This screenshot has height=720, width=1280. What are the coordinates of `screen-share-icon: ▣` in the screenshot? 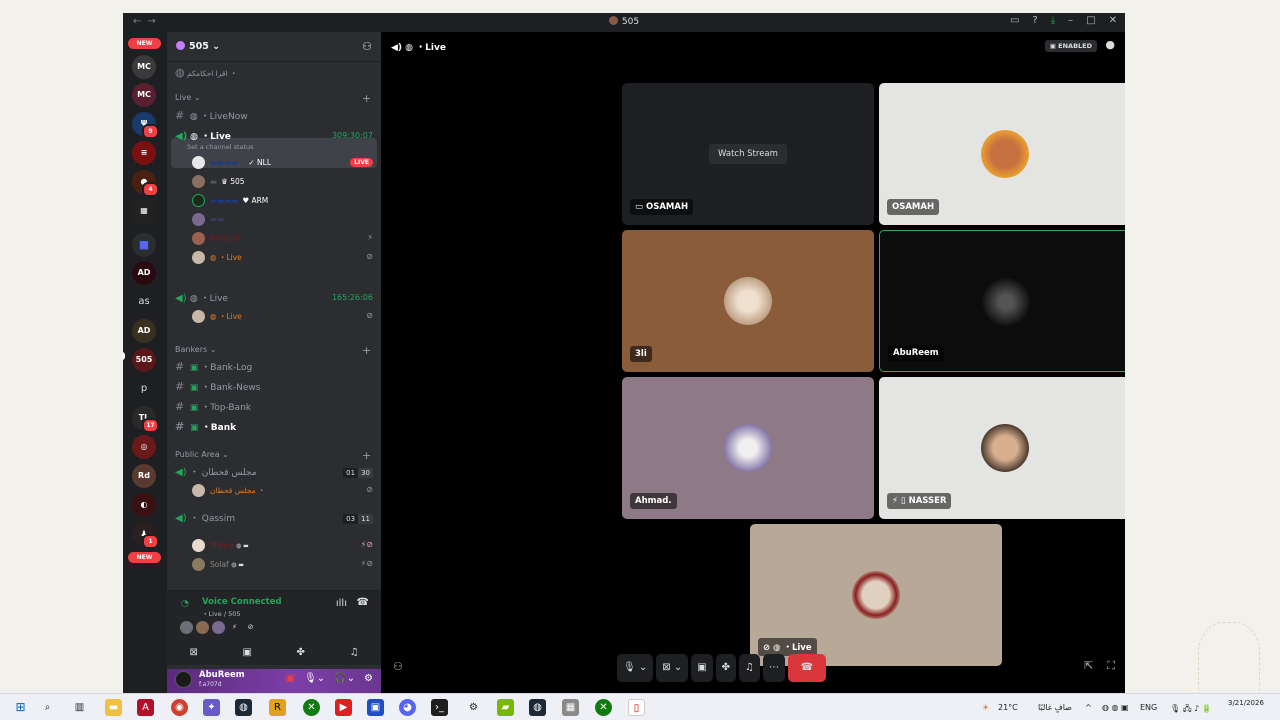 It's located at (248, 653).